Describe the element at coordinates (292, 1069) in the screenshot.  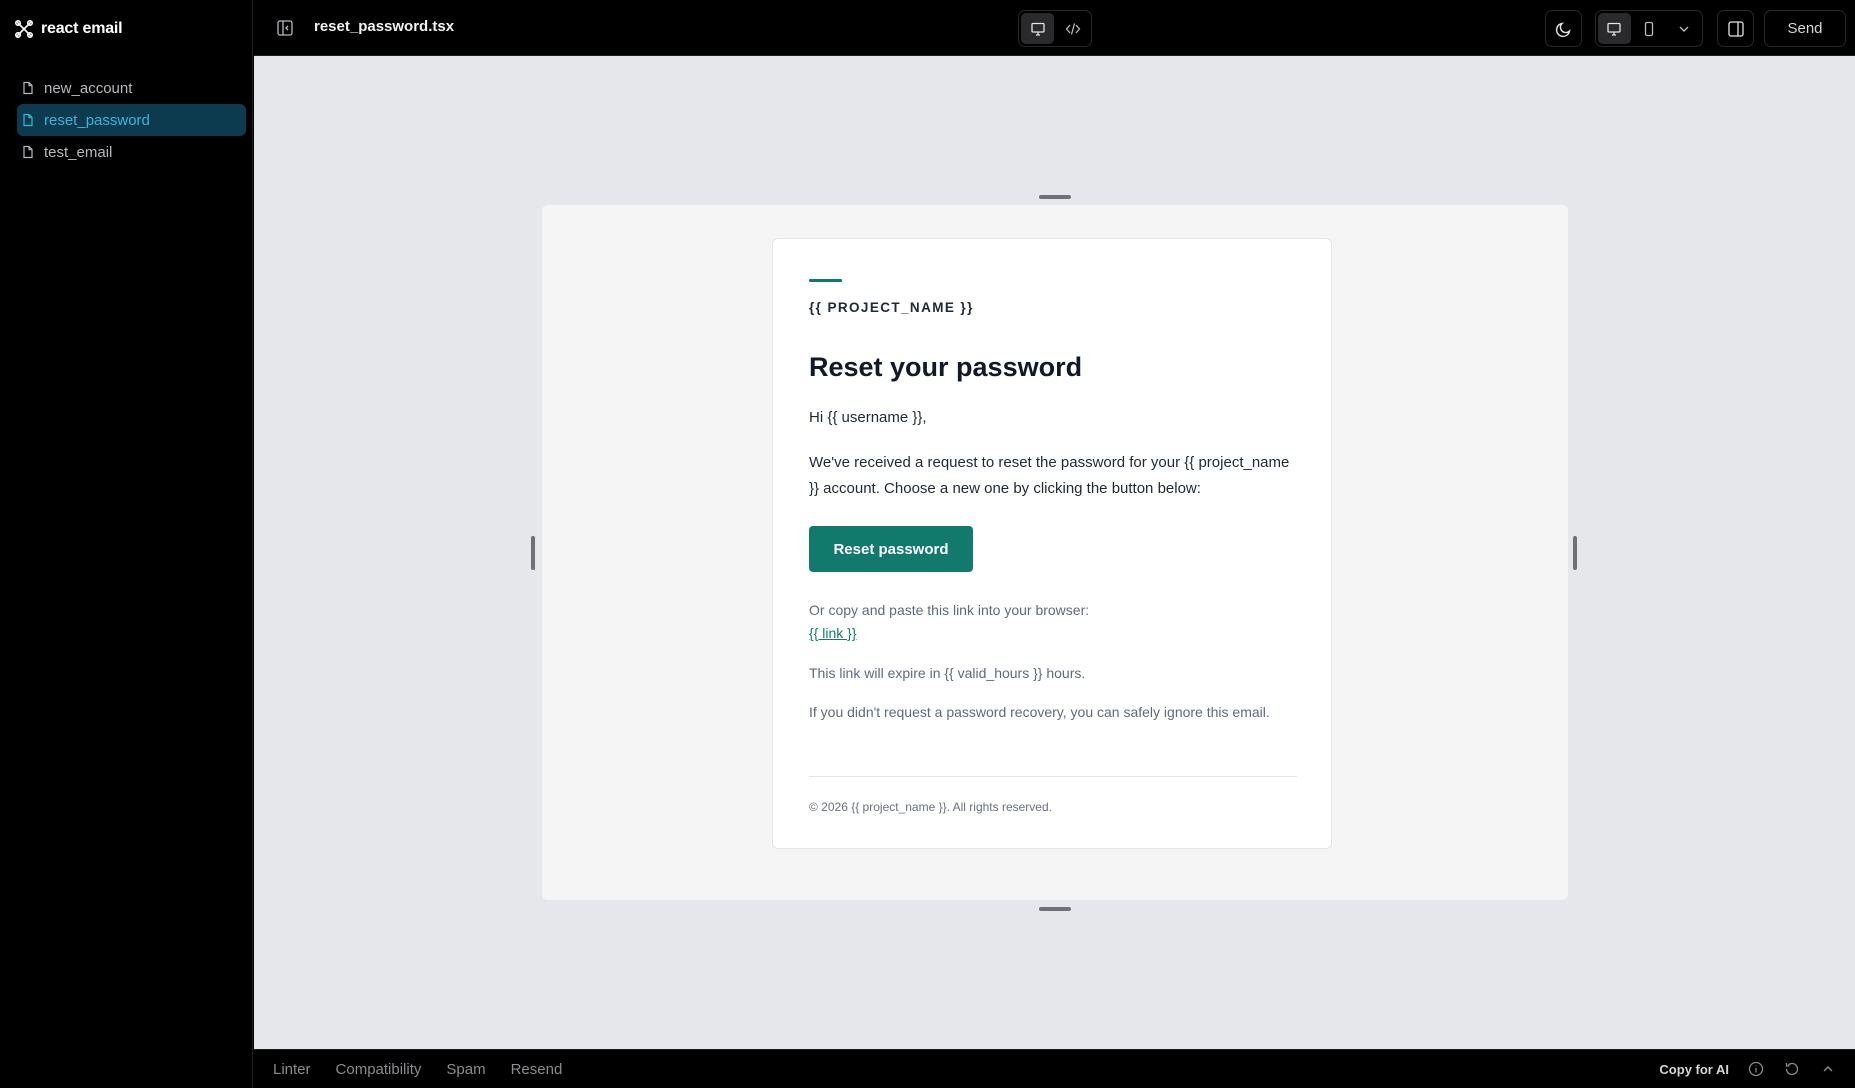
I see `tab-linter: Linter` at that location.